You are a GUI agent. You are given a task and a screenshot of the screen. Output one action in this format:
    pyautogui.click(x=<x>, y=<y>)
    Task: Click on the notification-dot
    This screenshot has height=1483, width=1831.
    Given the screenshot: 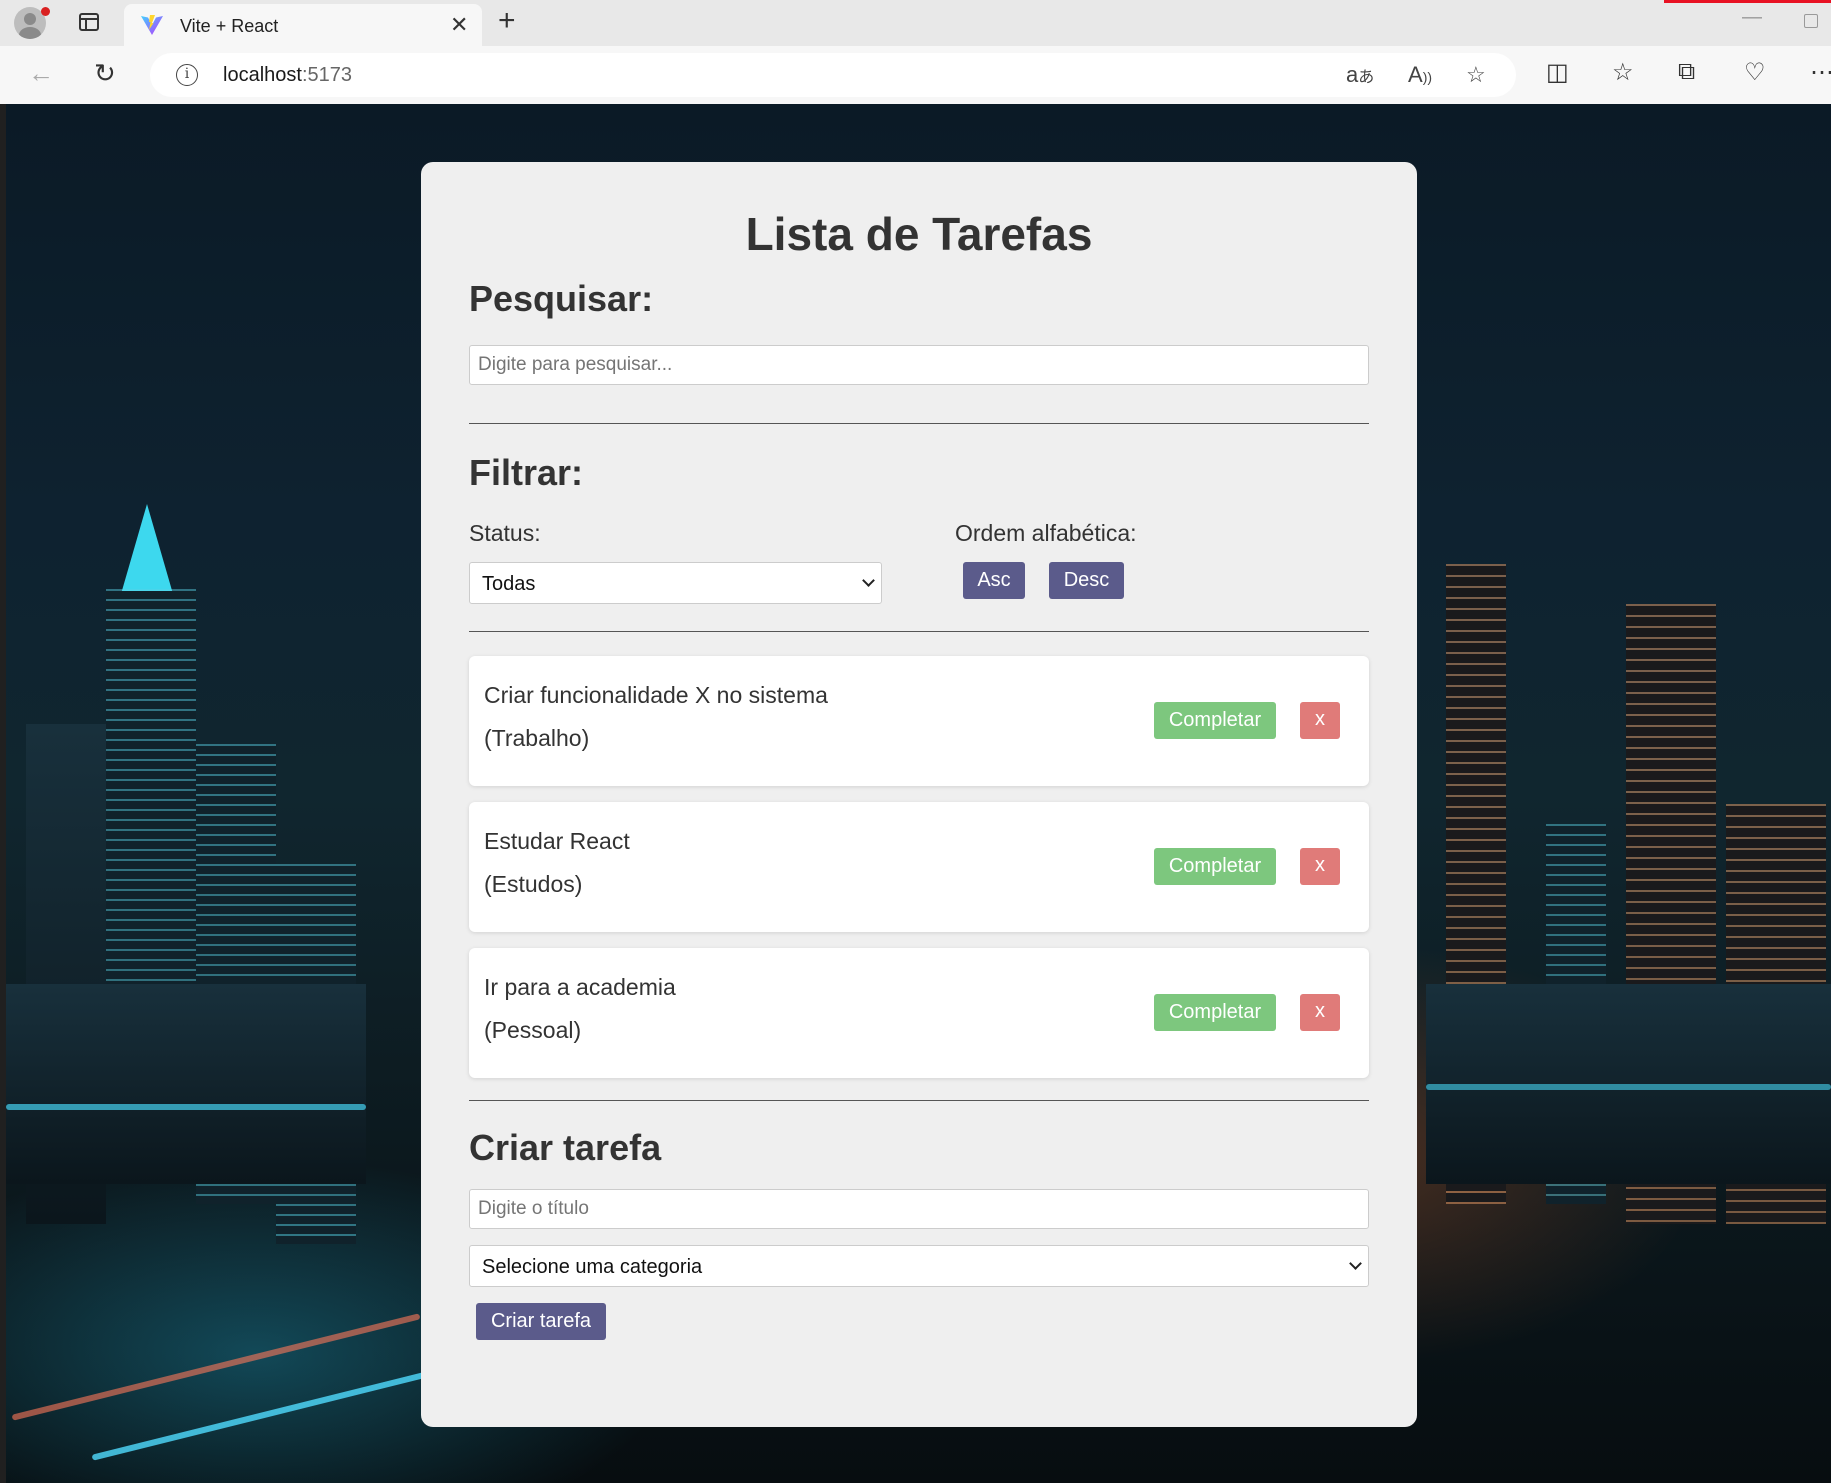 What is the action you would take?
    pyautogui.click(x=45, y=11)
    